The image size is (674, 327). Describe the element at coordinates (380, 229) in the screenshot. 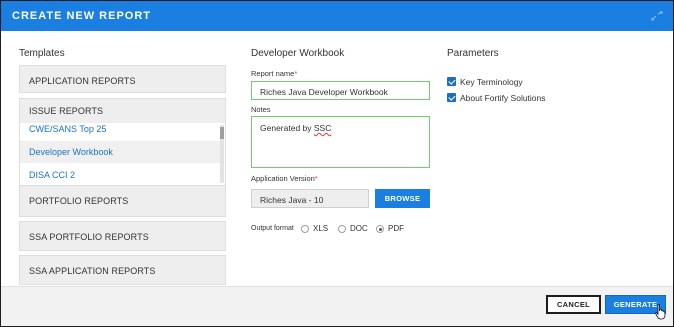

I see `radio-circle-selected` at that location.